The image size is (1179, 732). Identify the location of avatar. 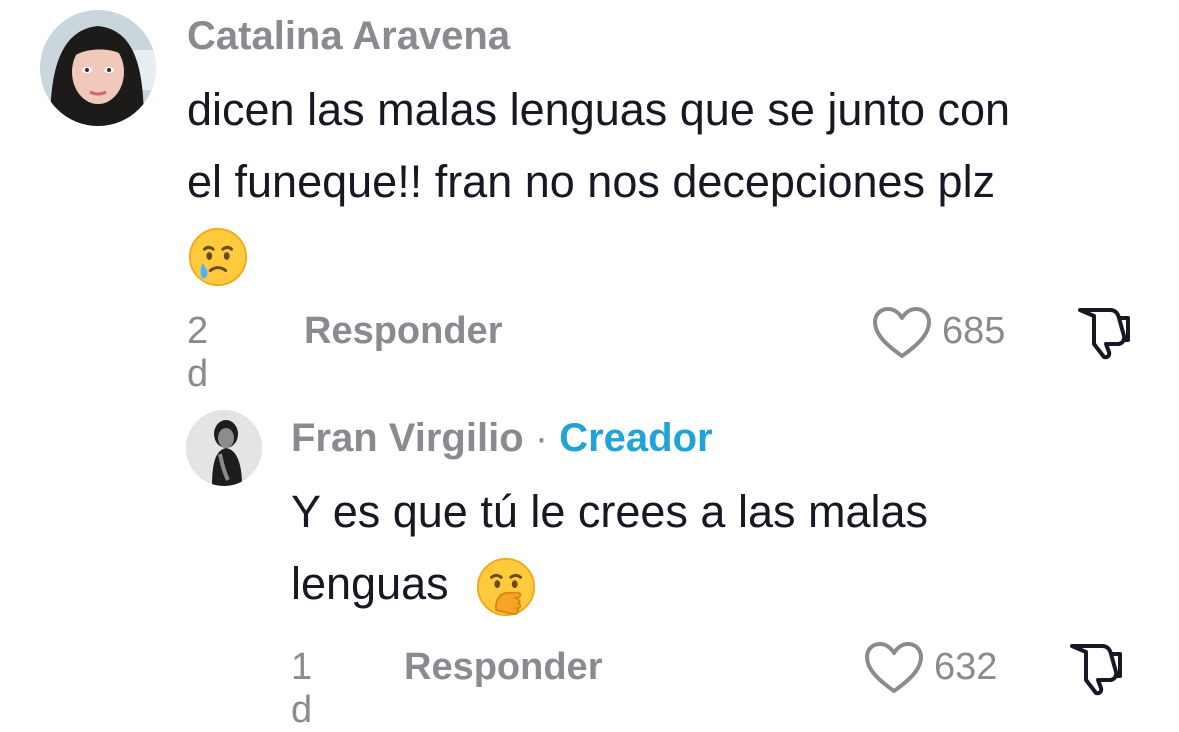
(98, 68).